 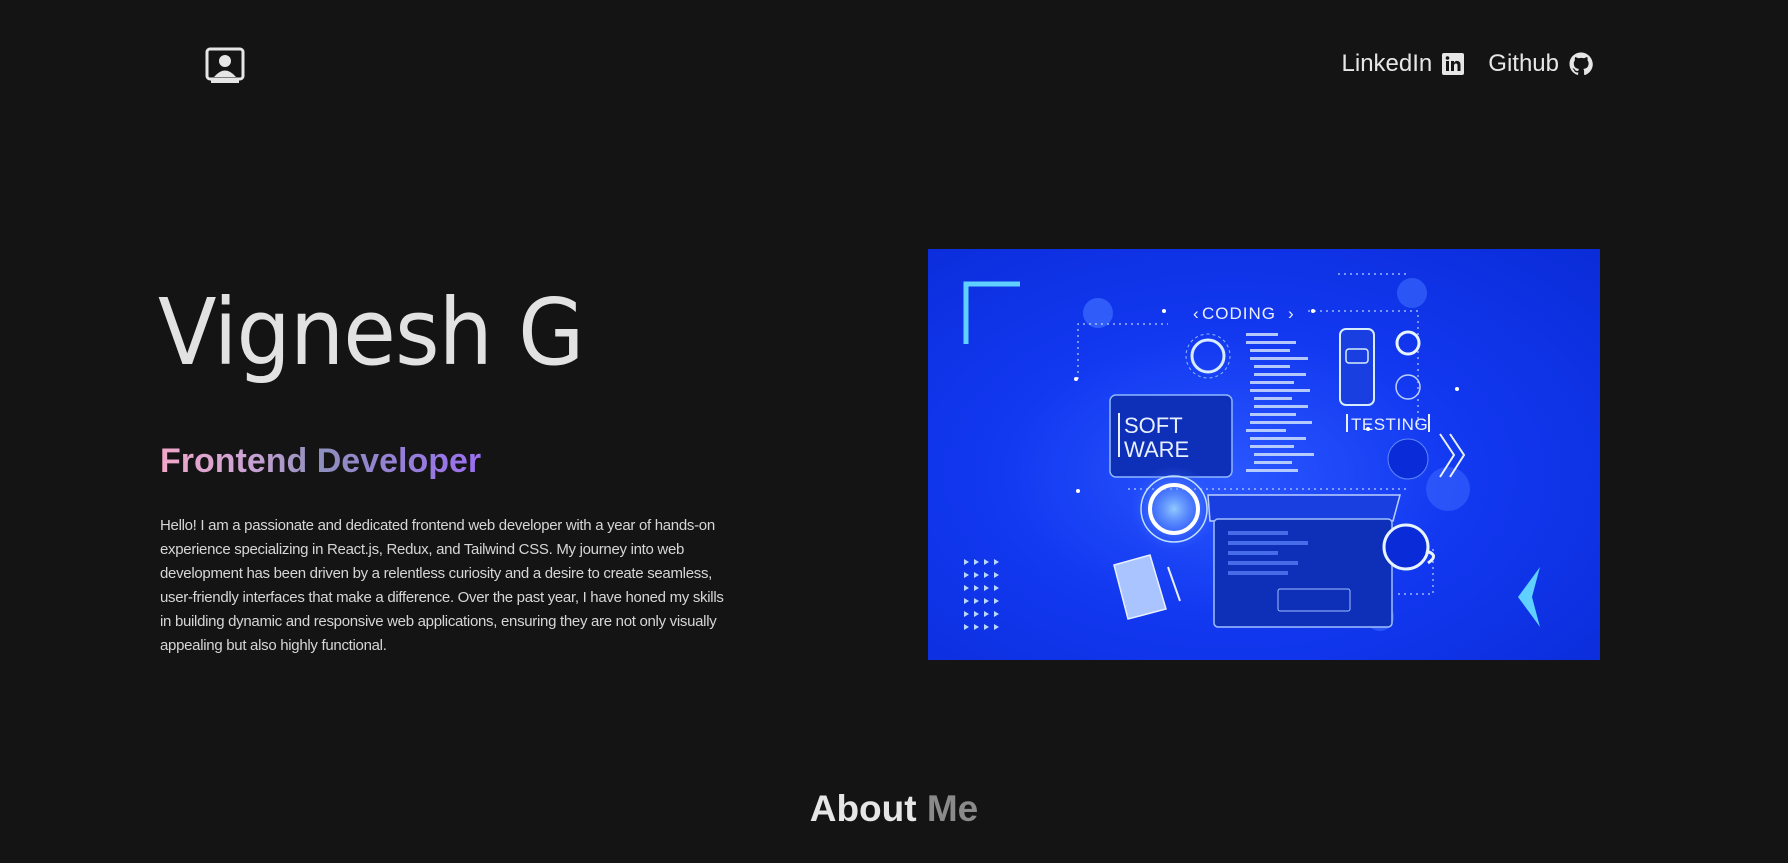 What do you see at coordinates (1156, 449) in the screenshot?
I see `software-label-2: WARE` at bounding box center [1156, 449].